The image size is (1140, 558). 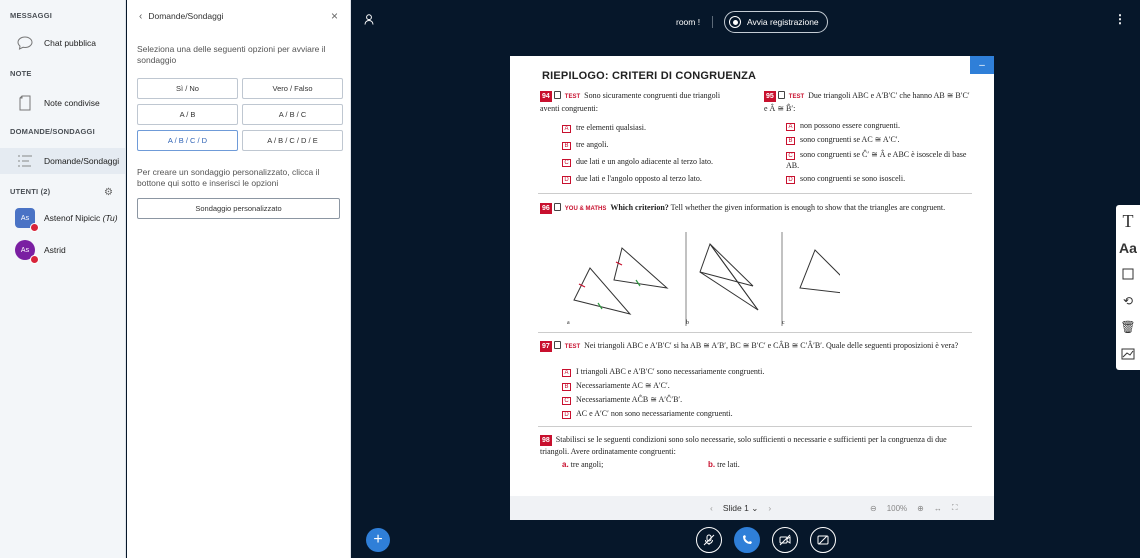 I want to click on answer-97-b: B Necessariamente AC ≅ A′C′., so click(x=616, y=386).